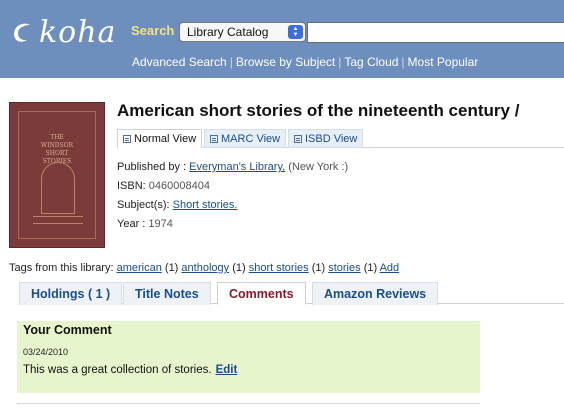 This screenshot has height=412, width=564. Describe the element at coordinates (443, 62) in the screenshot. I see `most-popular-link: Most Popular` at that location.